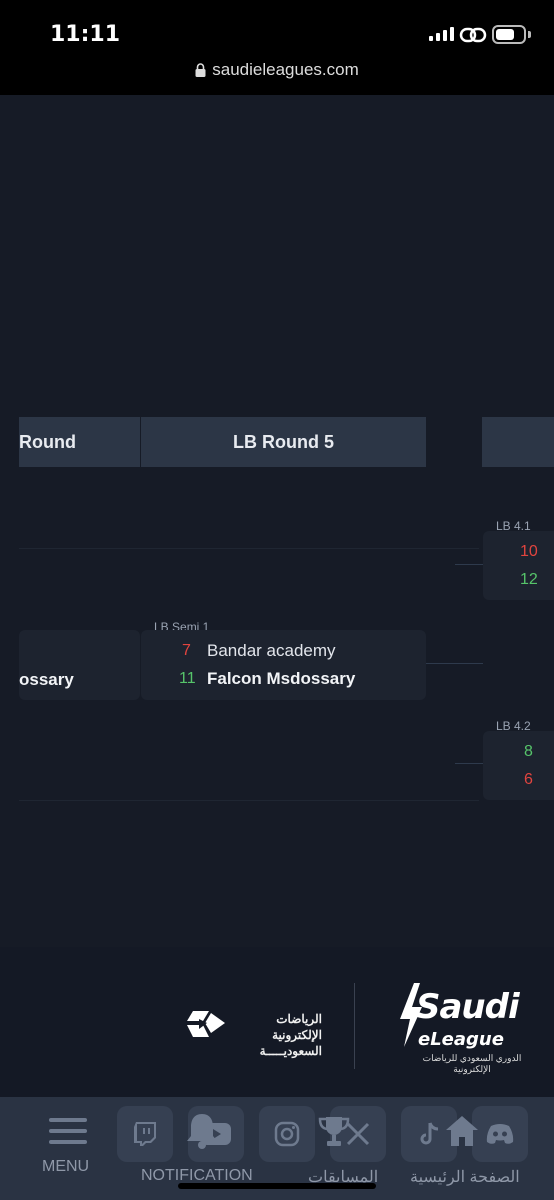 Image resolution: width=554 pixels, height=1200 pixels. What do you see at coordinates (297, 1027) in the screenshot?
I see `sa-text-line1: الرياضات الإلكترونية` at bounding box center [297, 1027].